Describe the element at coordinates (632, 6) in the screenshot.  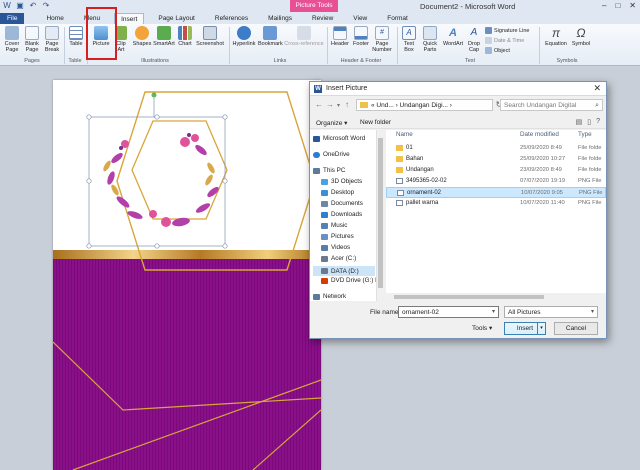
I see `close-button: ✕` at that location.